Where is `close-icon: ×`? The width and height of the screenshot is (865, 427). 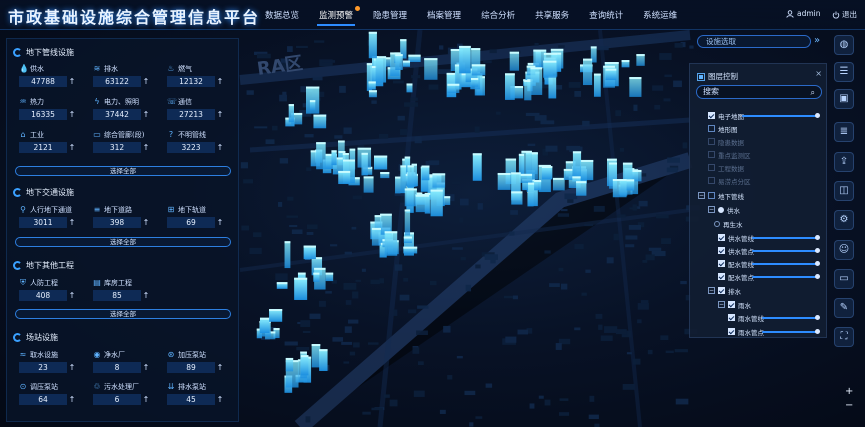 close-icon: × is located at coordinates (818, 73).